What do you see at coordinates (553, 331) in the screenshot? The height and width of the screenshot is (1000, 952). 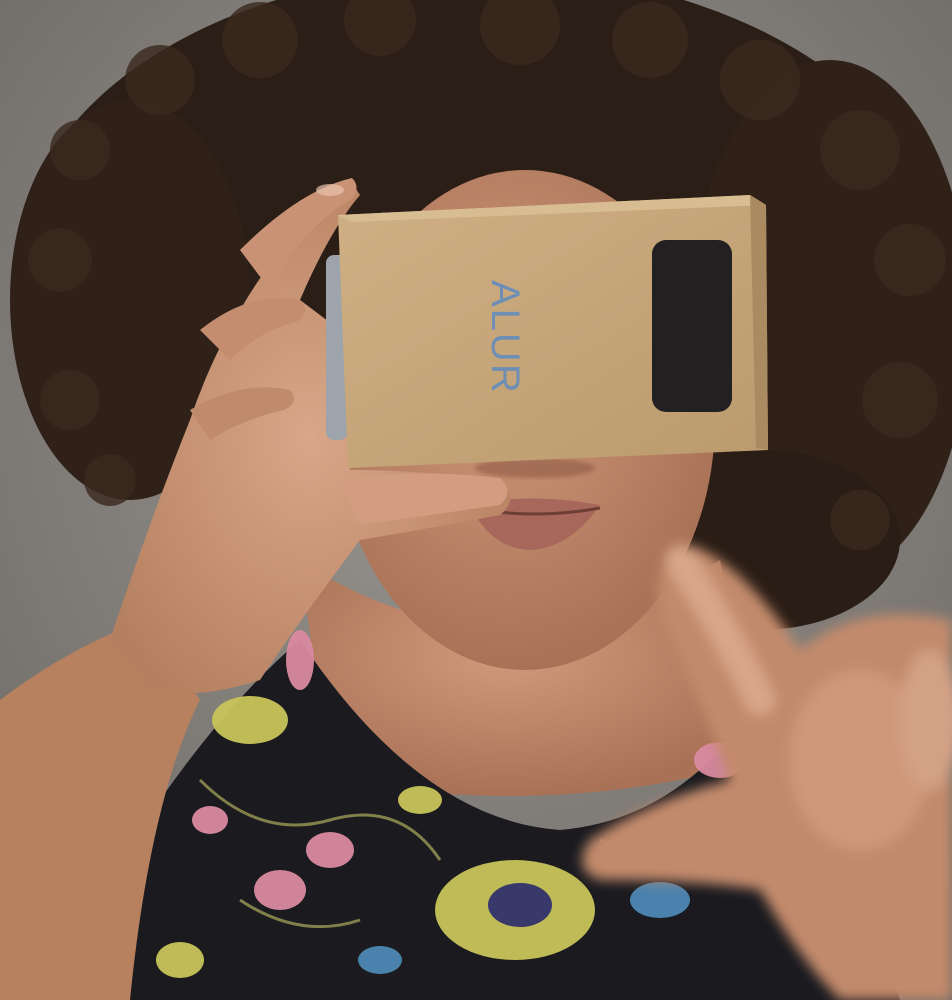 I see `cardboard-vr-viewer` at bounding box center [553, 331].